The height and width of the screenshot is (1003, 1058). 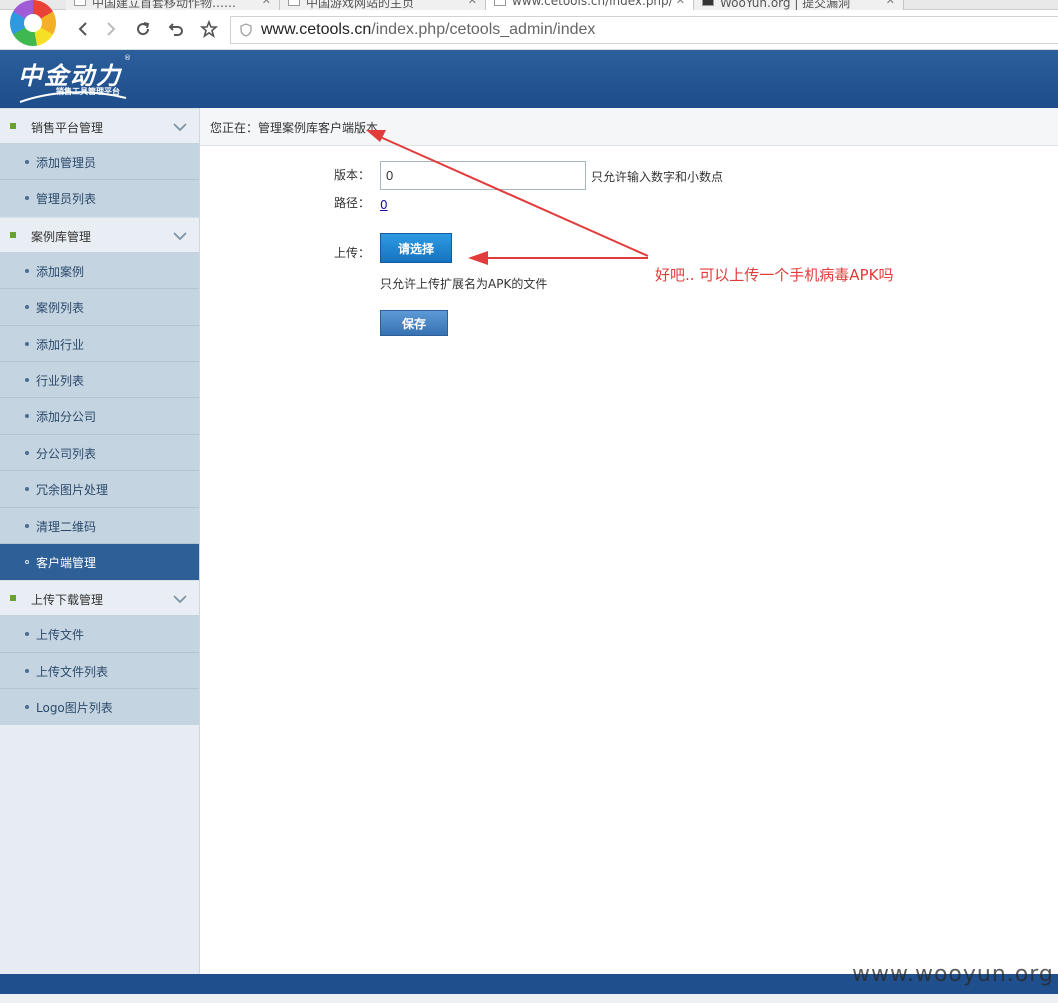 I want to click on sidebar-item-redundant-images: 冗余图片处理, so click(x=99, y=489).